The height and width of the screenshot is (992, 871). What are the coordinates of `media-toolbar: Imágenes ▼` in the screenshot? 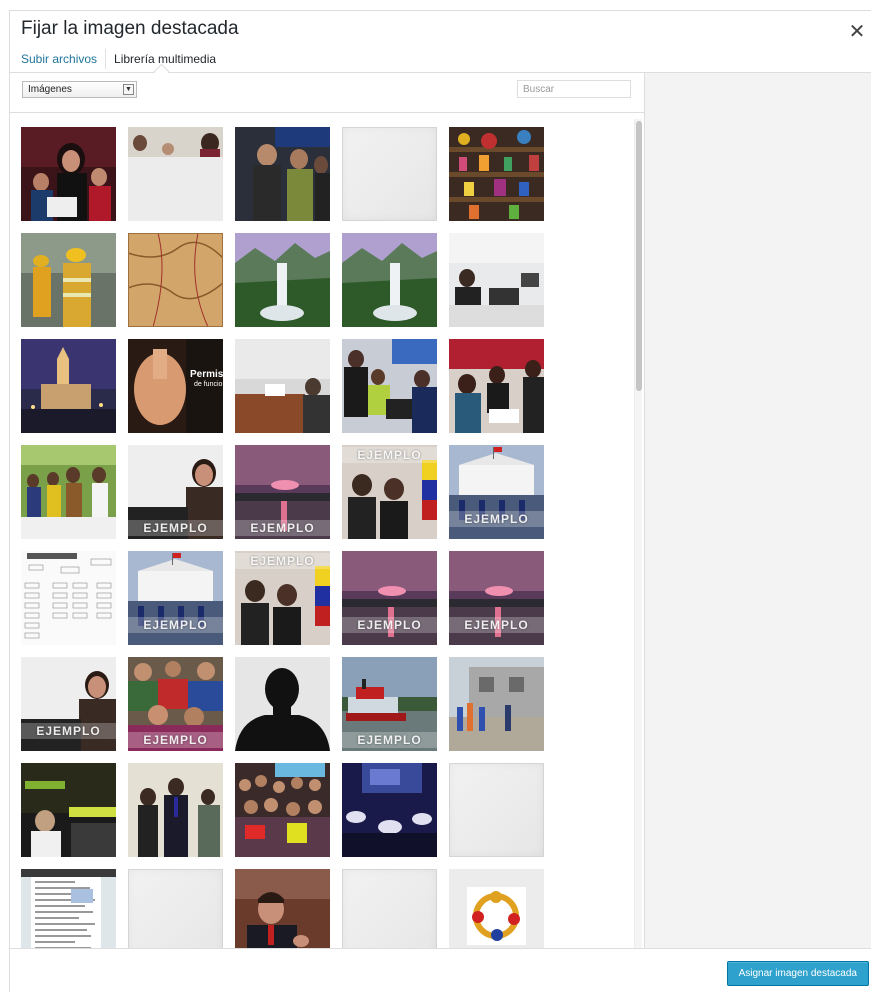 It's located at (327, 93).